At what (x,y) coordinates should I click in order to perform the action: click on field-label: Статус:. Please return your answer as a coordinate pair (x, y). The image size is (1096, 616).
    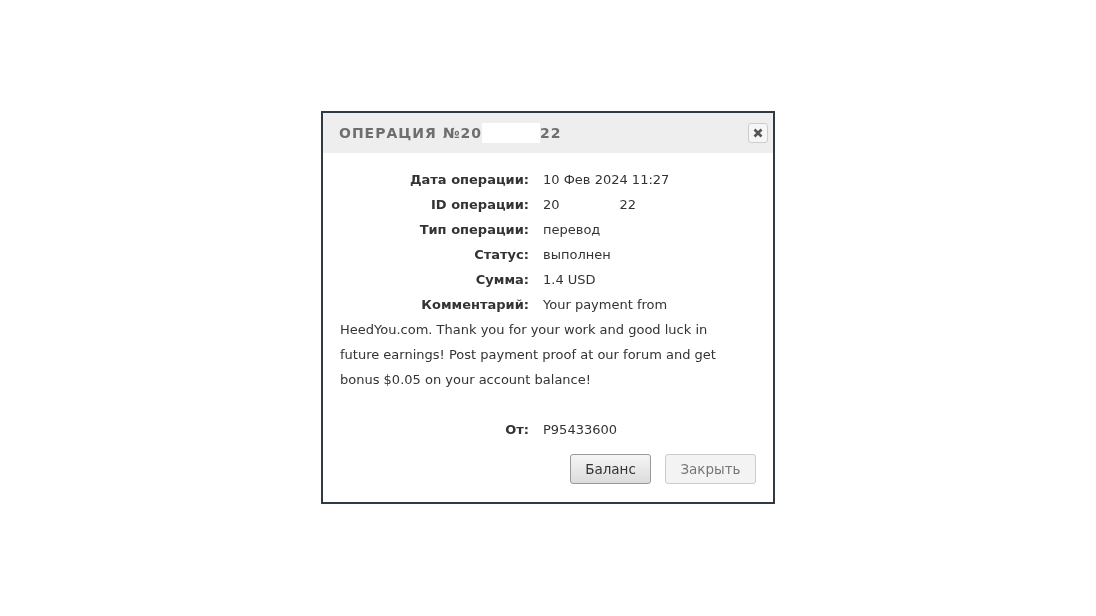
    Looking at the image, I should click on (501, 255).